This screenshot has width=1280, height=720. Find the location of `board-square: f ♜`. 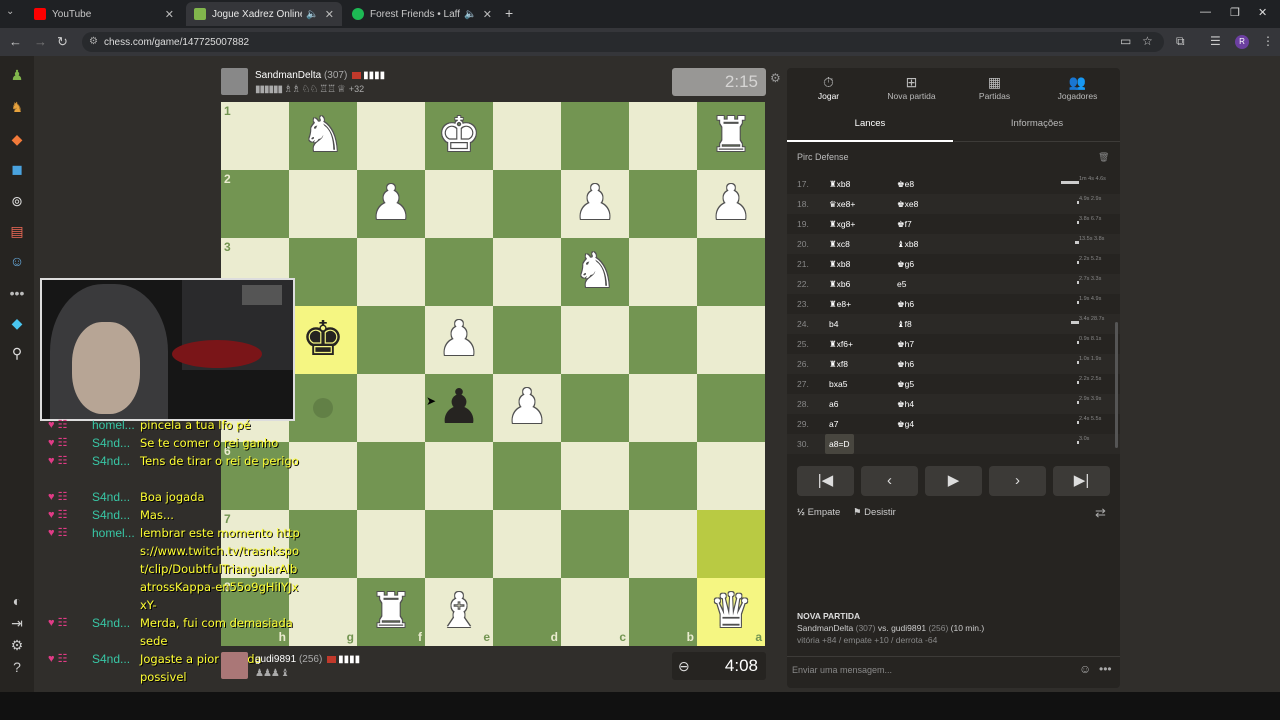

board-square: f ♜ is located at coordinates (391, 612).